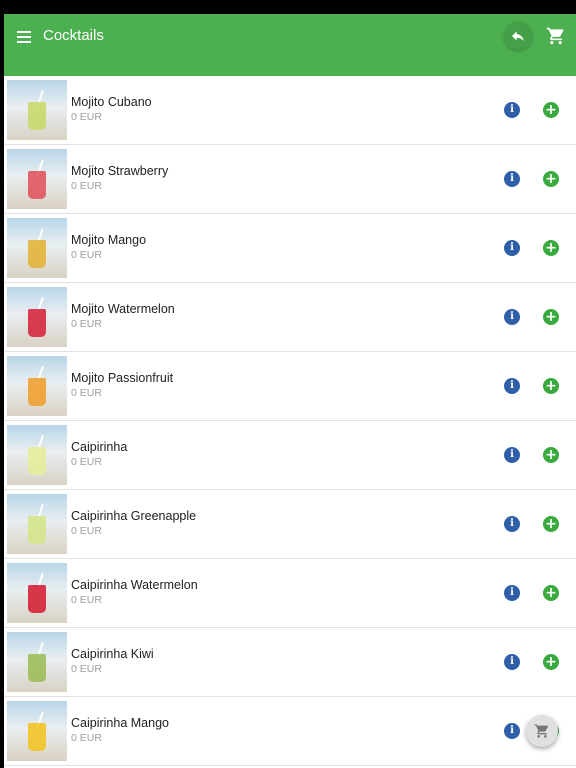  Describe the element at coordinates (109, 240) in the screenshot. I see `cocktail-name: Mojito Mango` at that location.